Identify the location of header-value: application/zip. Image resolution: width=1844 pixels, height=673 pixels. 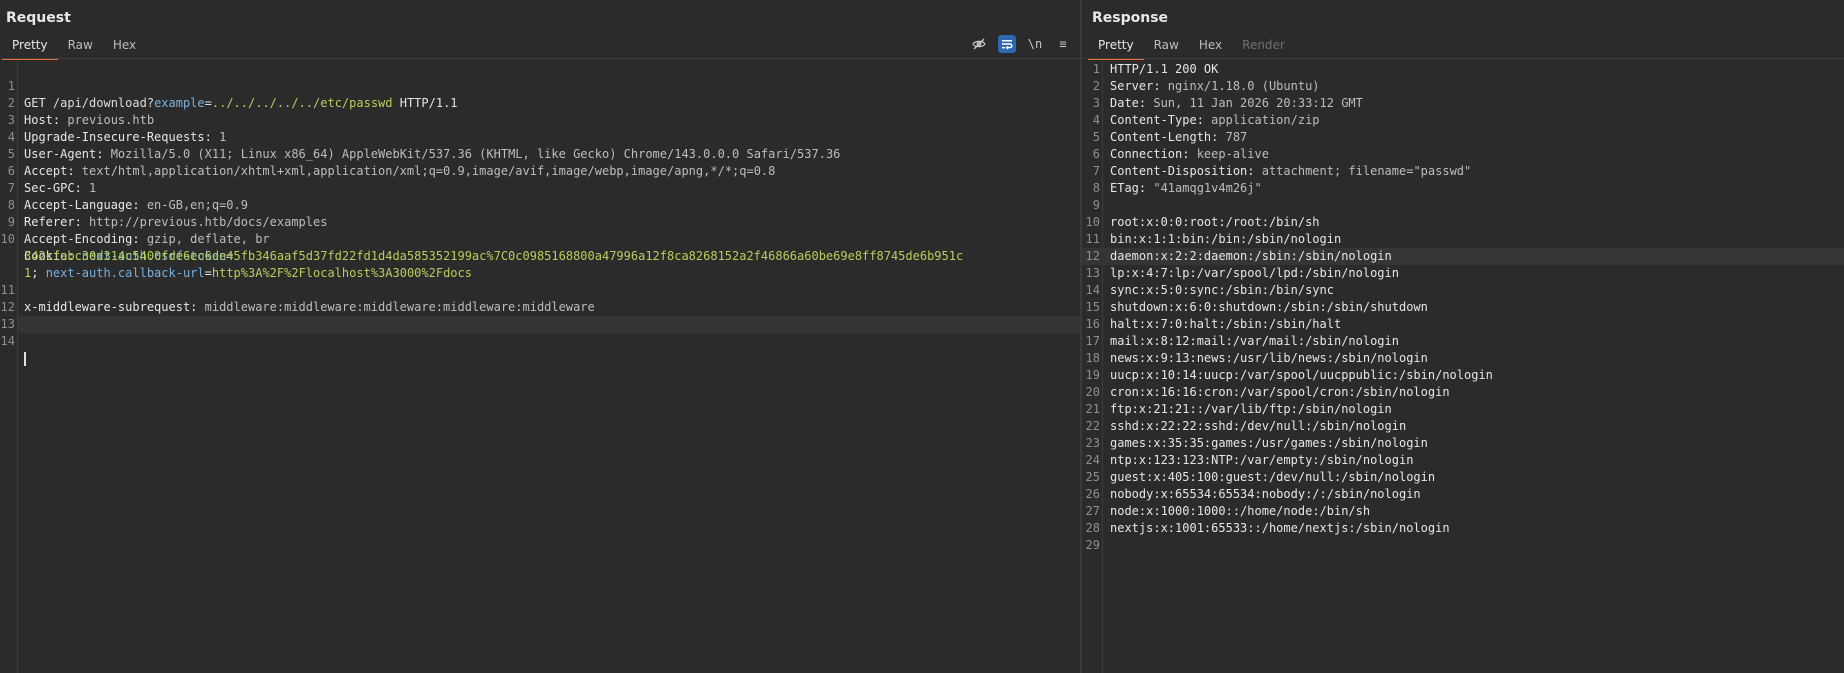
(1261, 120).